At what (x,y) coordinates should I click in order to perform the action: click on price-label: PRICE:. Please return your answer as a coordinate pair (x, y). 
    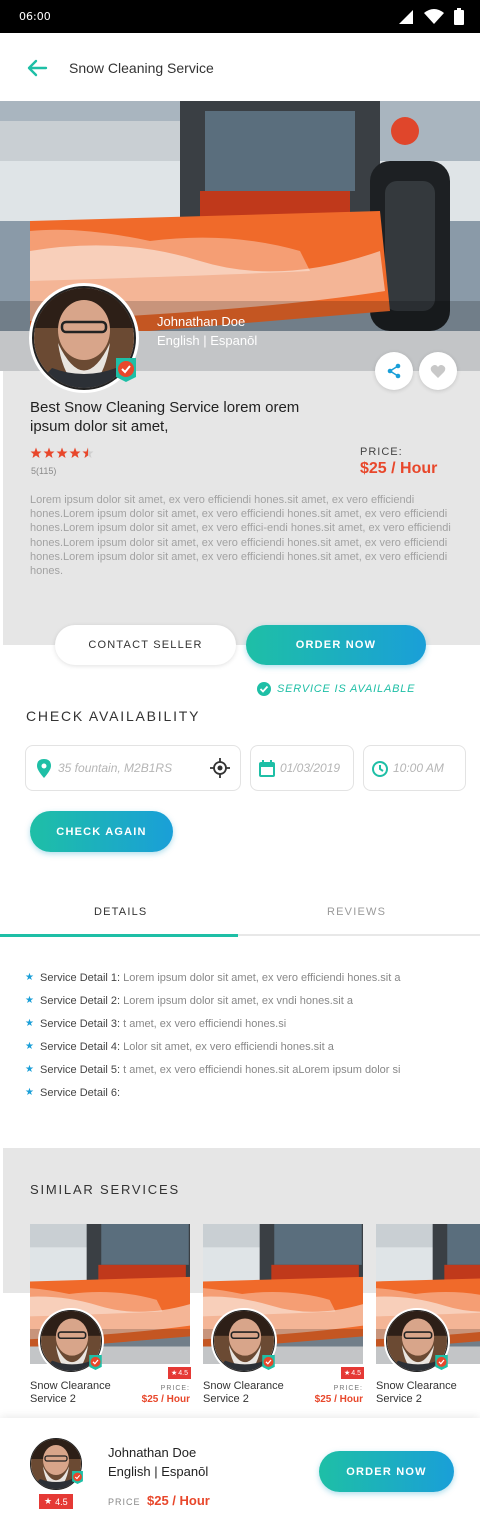
    Looking at the image, I should click on (381, 452).